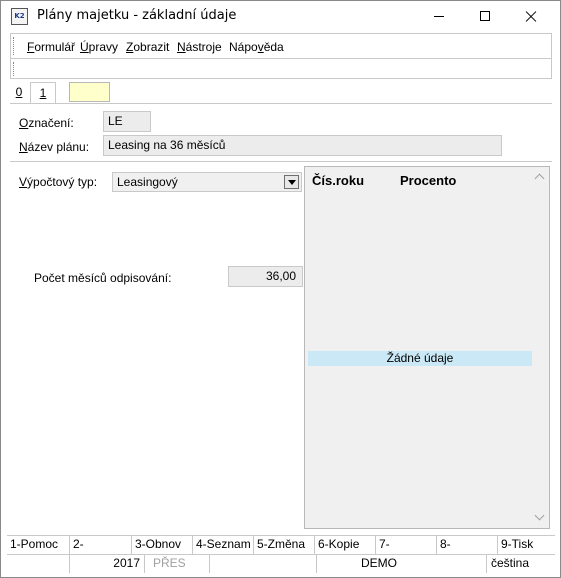 This screenshot has height=578, width=561. Describe the element at coordinates (540, 517) in the screenshot. I see `scroll-down-icon` at that location.